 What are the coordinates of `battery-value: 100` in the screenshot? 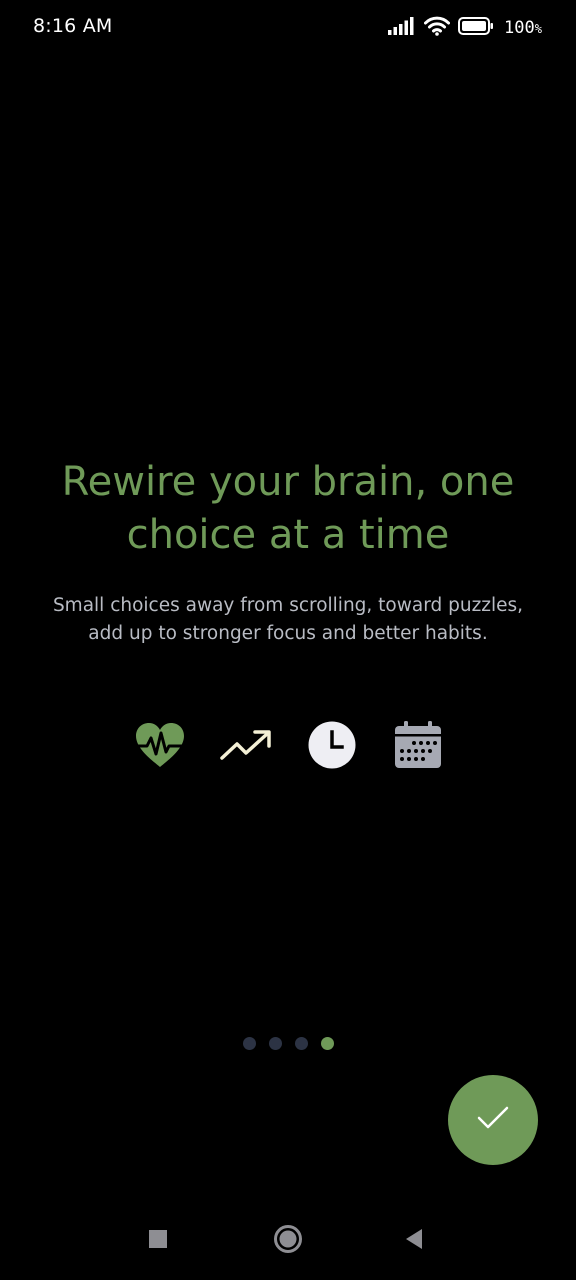 It's located at (519, 28).